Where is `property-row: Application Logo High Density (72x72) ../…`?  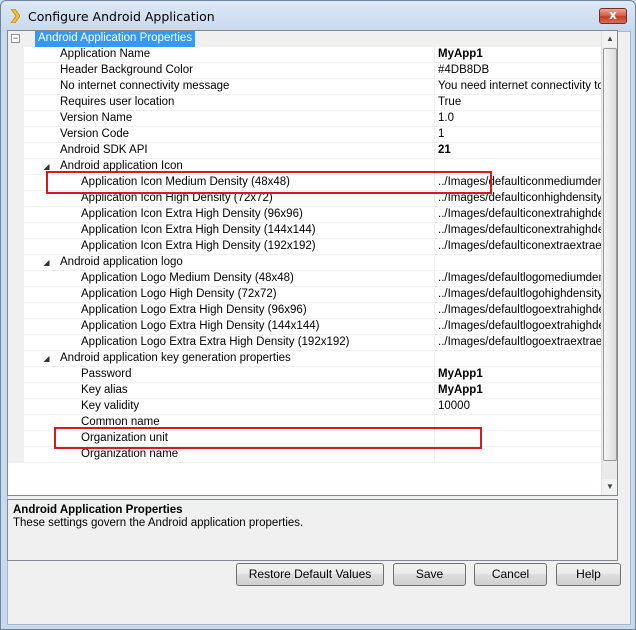 property-row: Application Logo High Density (72x72) ../… is located at coordinates (304, 295).